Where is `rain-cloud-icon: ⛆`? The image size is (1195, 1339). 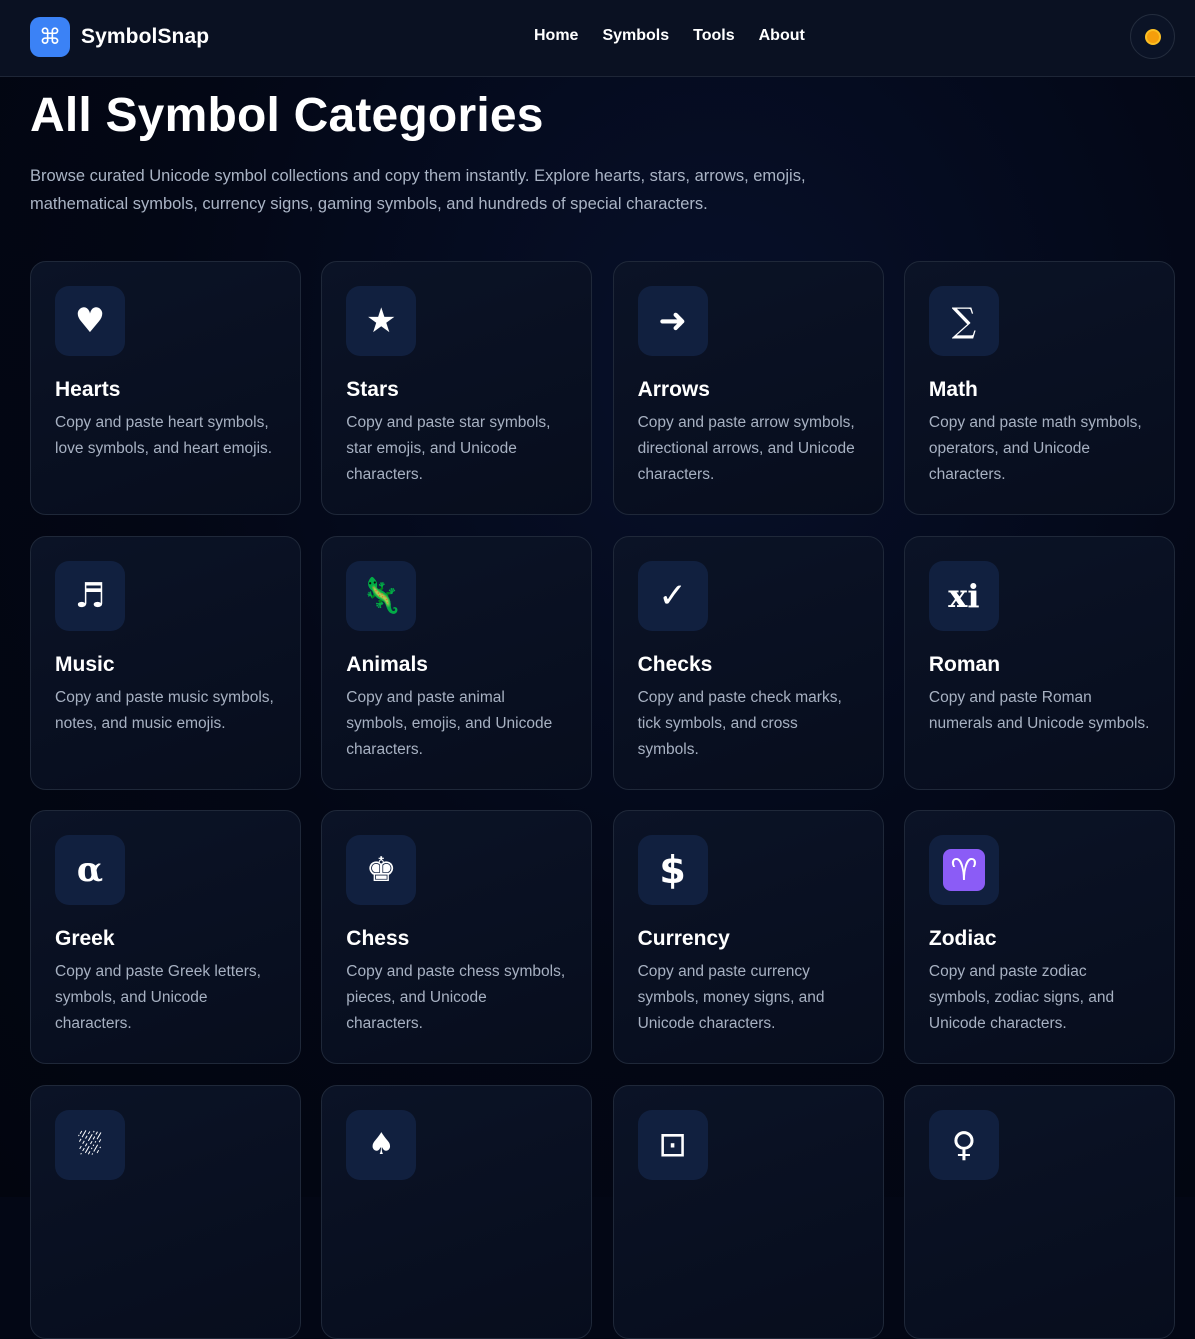
rain-cloud-icon: ⛆ is located at coordinates (90, 1144).